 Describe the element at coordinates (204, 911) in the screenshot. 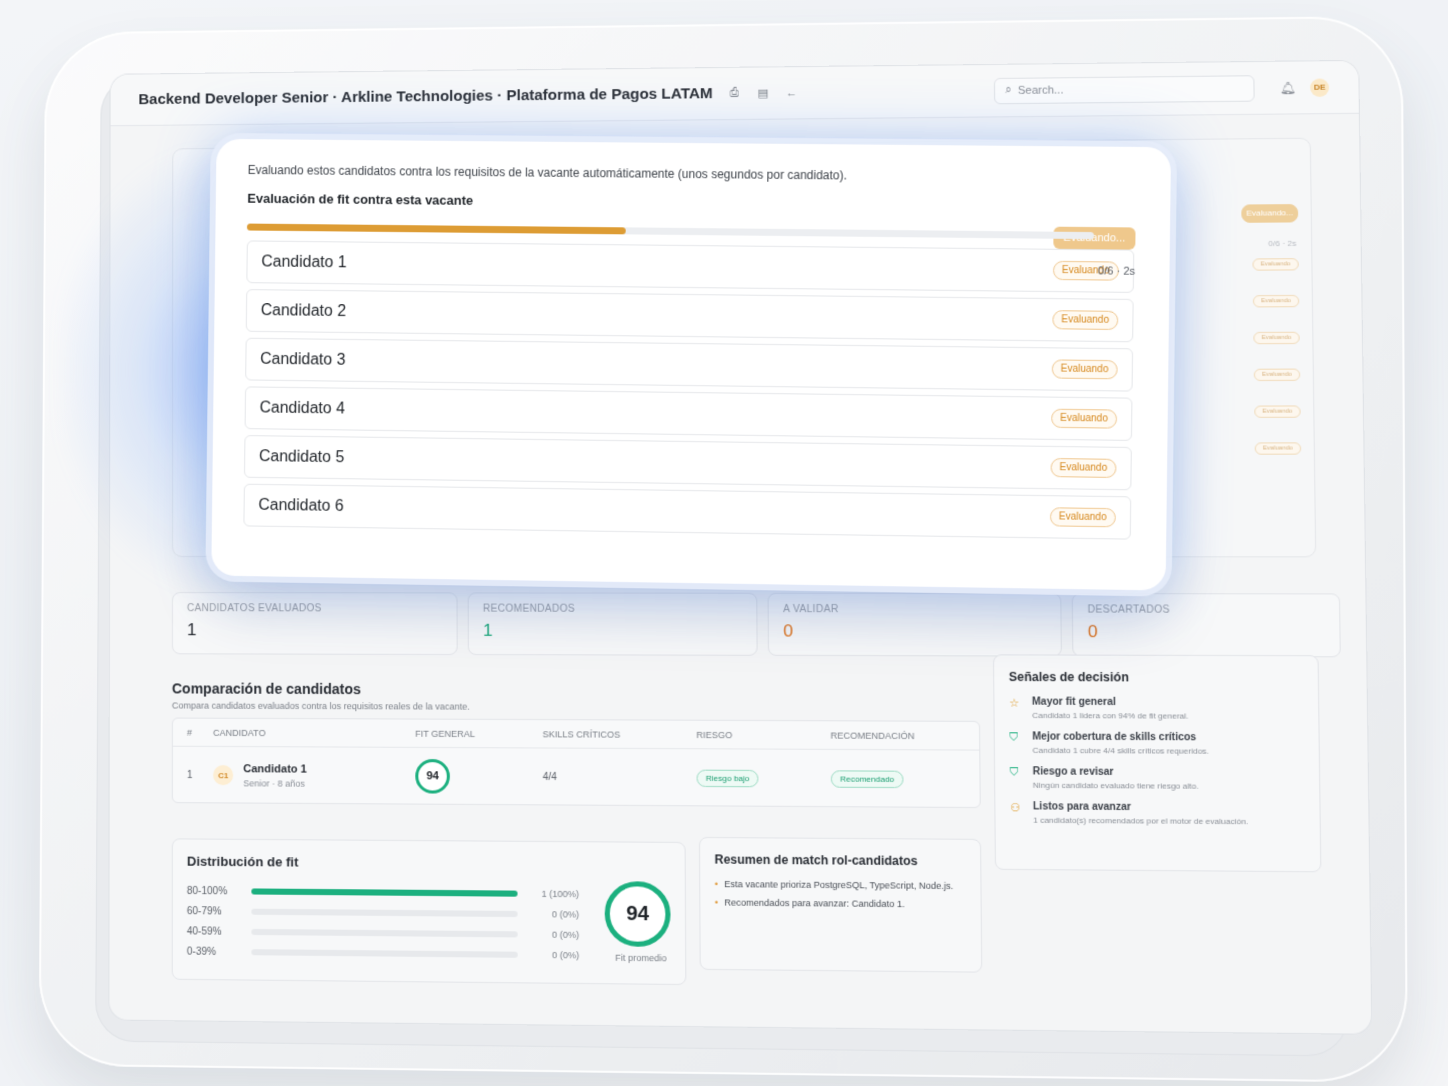

I see `distribution-label: 60-79%` at that location.